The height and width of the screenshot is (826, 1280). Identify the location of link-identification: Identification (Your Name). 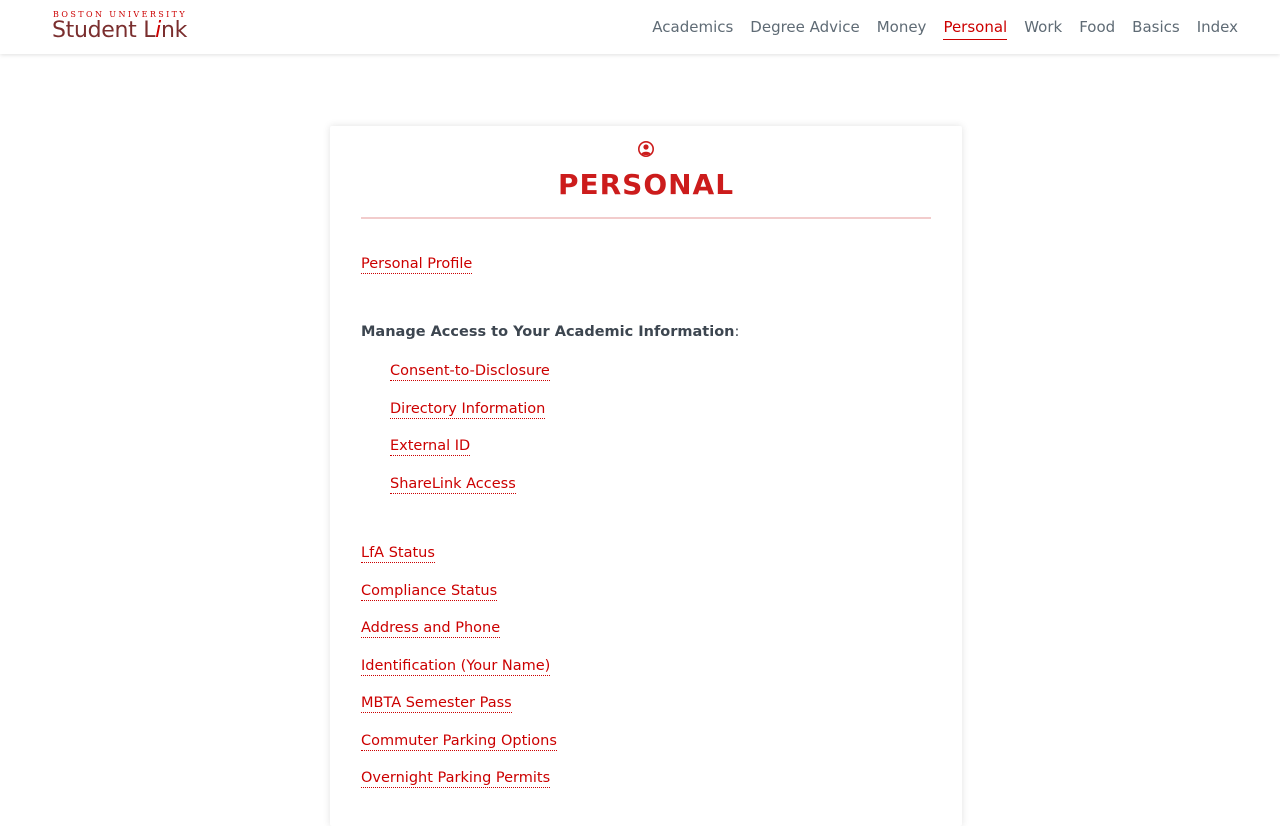
(456, 667).